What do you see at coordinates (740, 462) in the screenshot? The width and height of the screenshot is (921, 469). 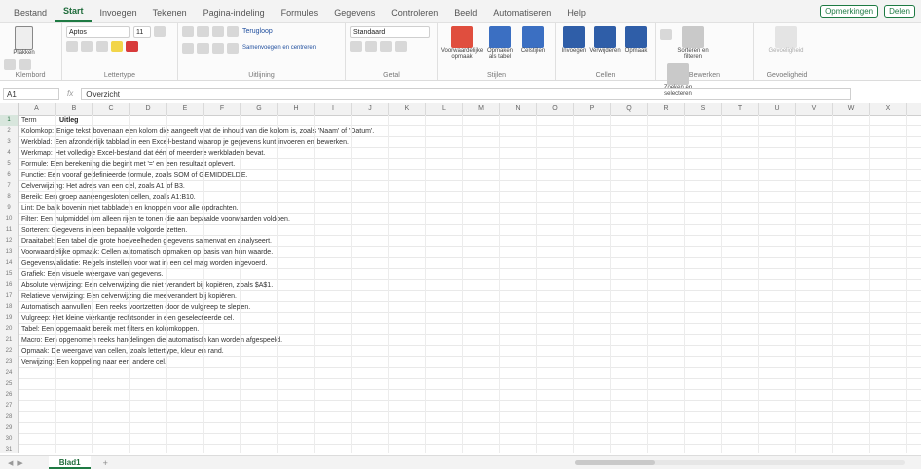 I see `horizontal-scrollbar` at bounding box center [740, 462].